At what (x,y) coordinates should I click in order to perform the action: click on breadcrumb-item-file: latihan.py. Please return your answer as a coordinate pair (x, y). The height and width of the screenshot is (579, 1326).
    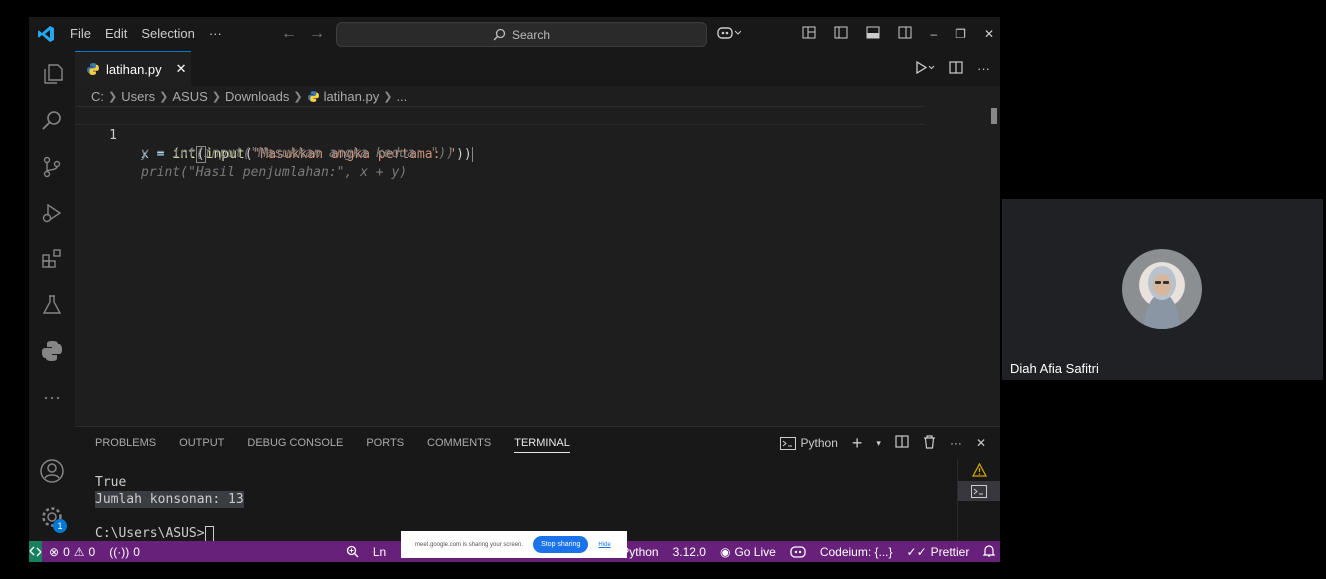
    Looking at the image, I should click on (352, 96).